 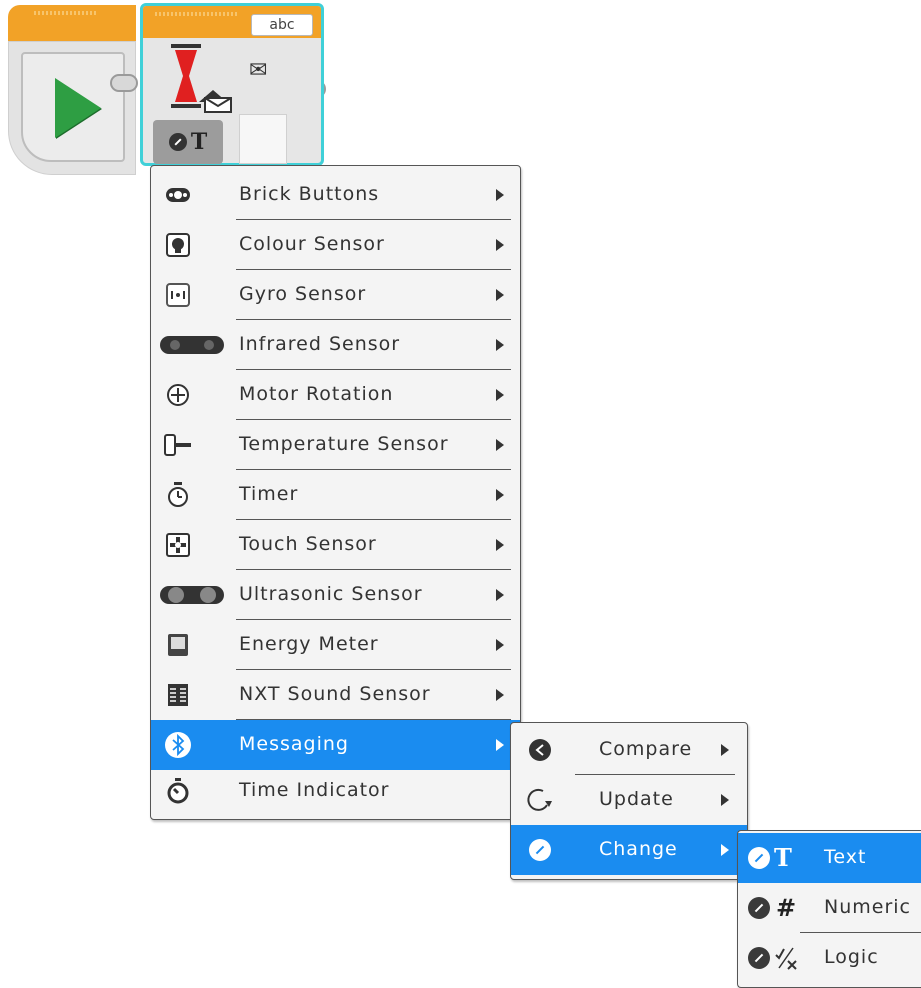 I want to click on brick-buttons-icon, so click(x=178, y=195).